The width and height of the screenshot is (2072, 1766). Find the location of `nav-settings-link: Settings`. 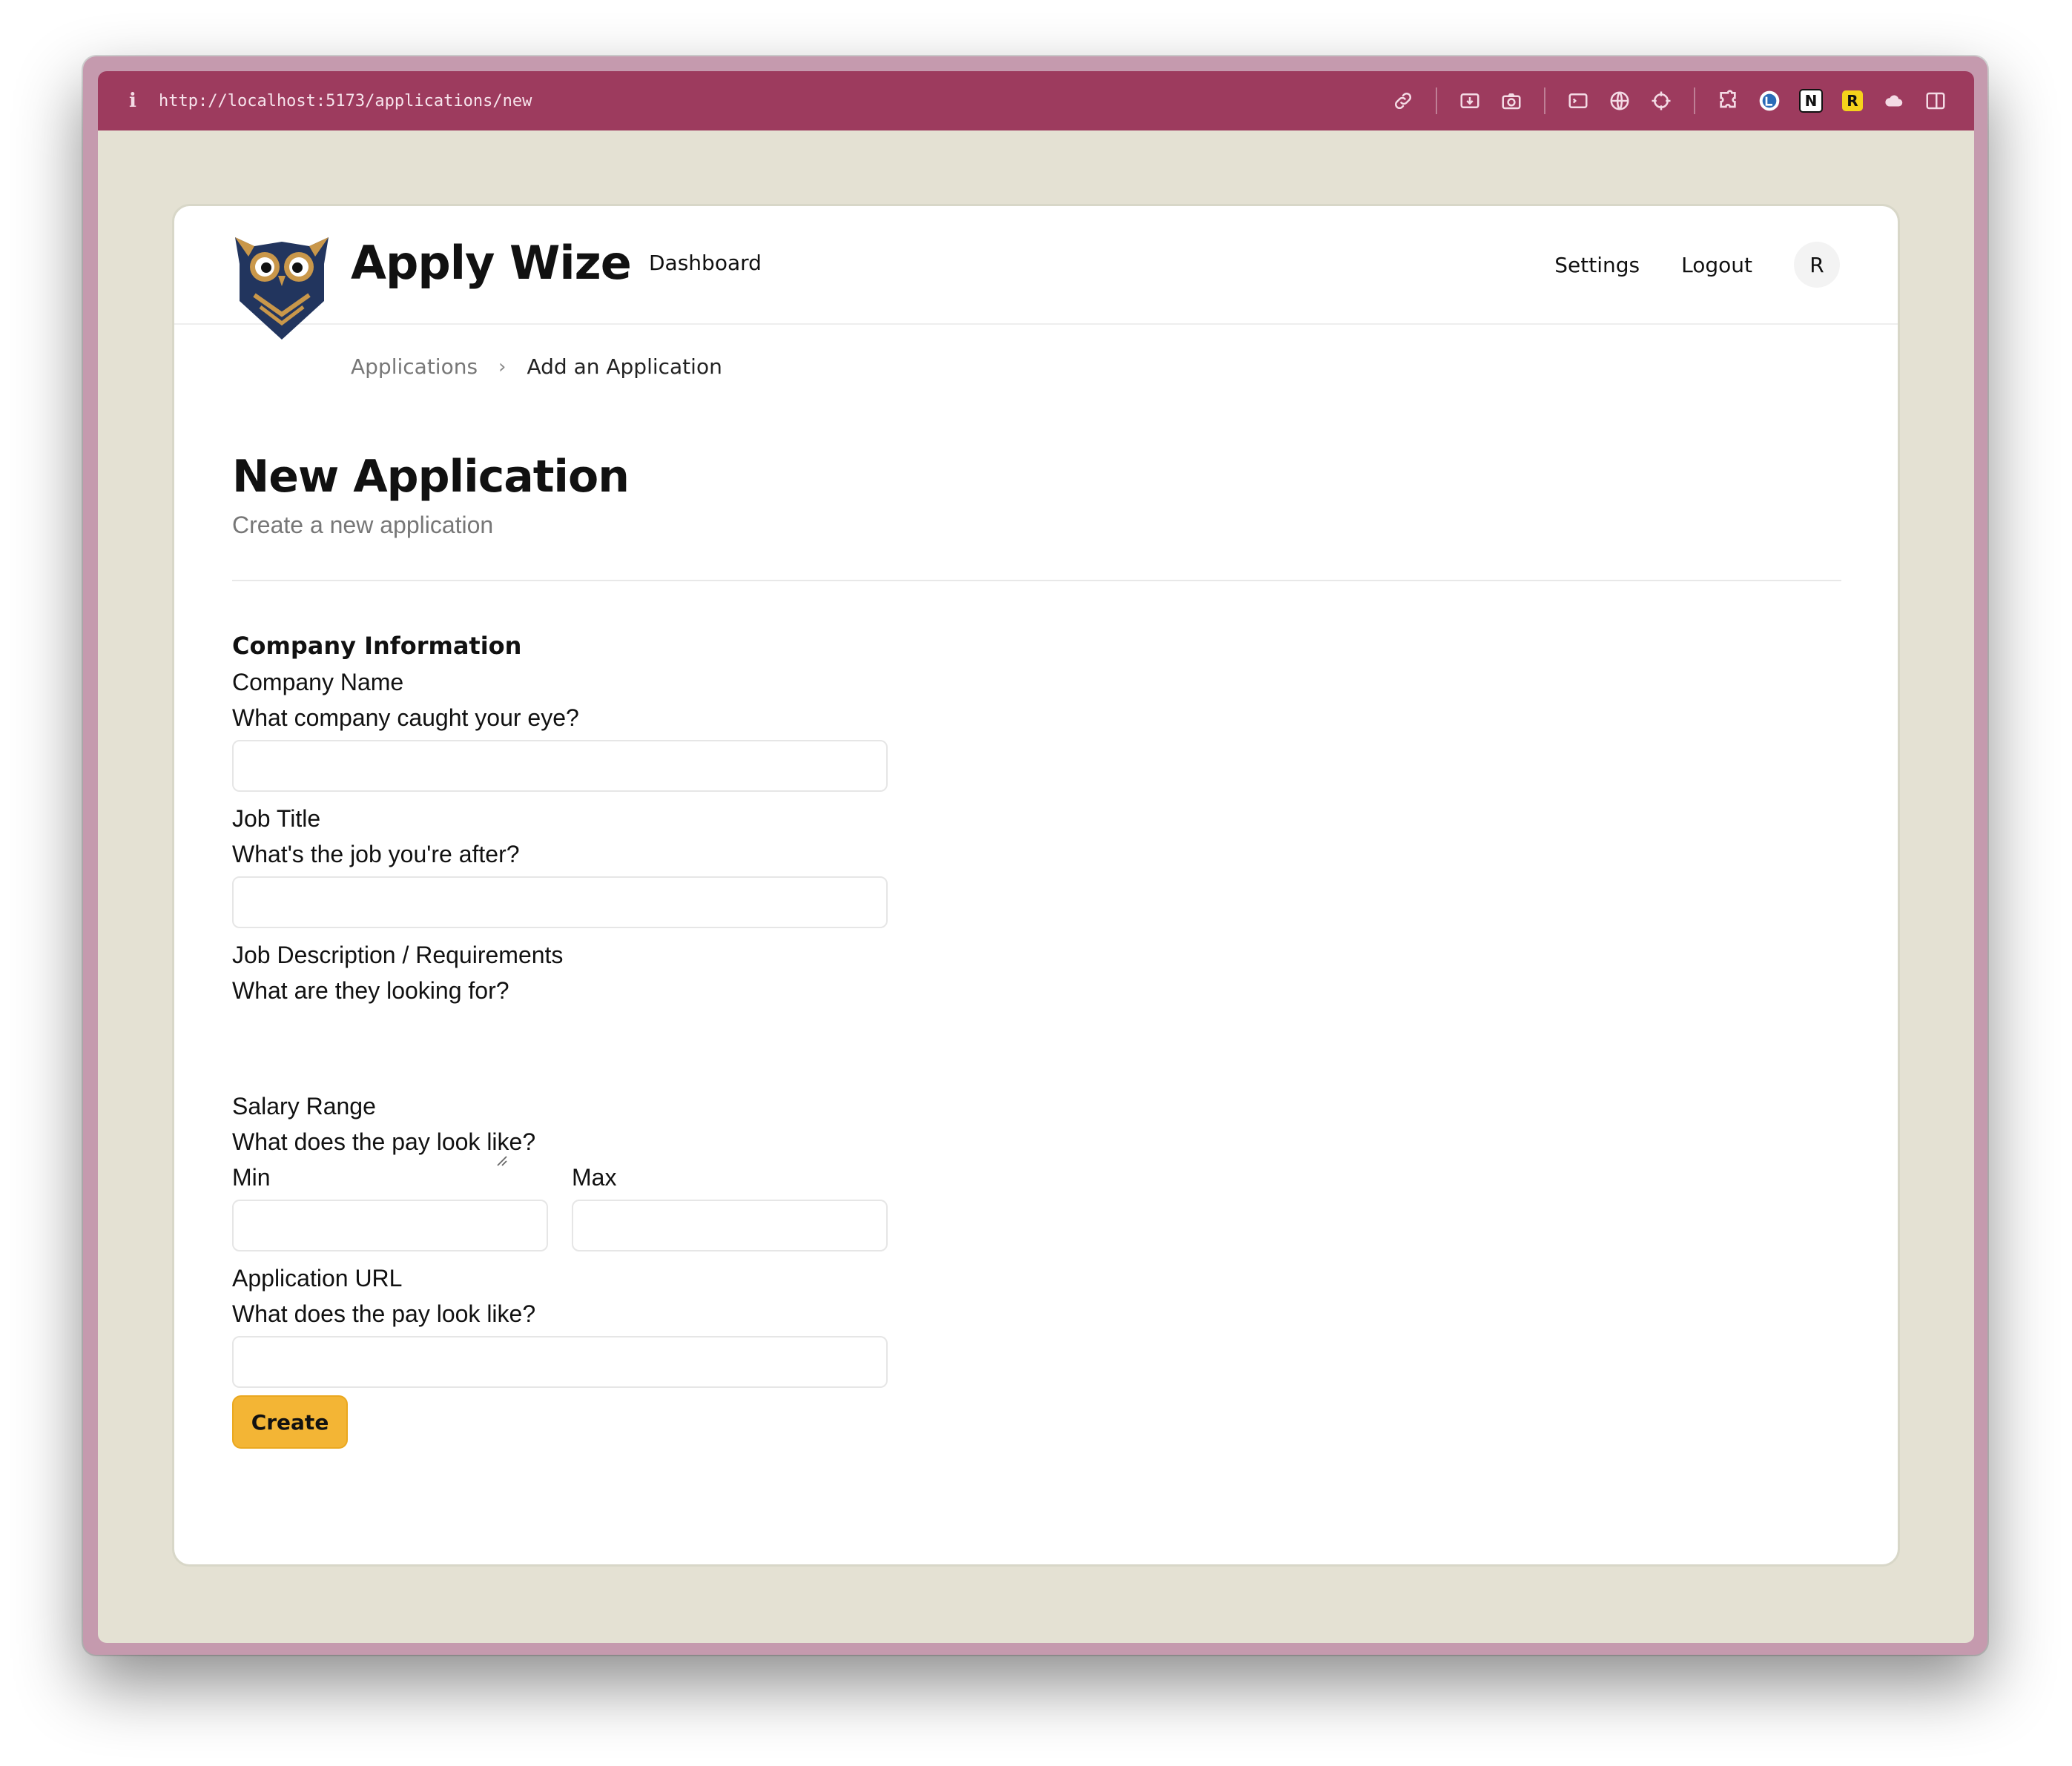

nav-settings-link: Settings is located at coordinates (1597, 265).